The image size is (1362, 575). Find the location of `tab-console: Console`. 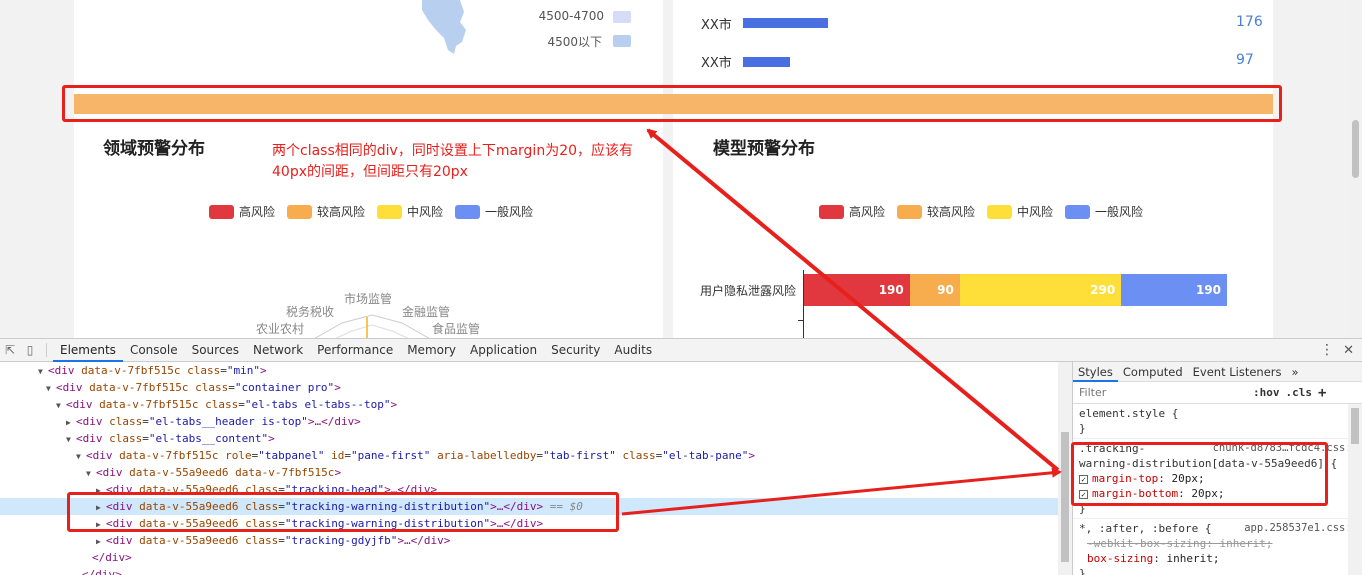

tab-console: Console is located at coordinates (154, 350).